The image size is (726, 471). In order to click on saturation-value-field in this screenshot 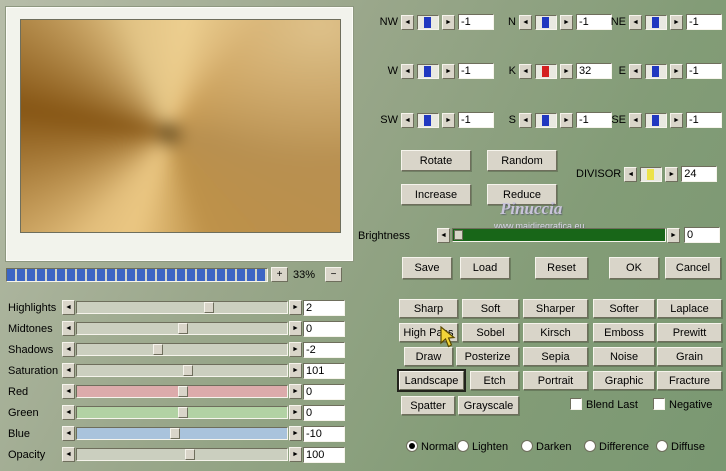, I will do `click(324, 371)`.